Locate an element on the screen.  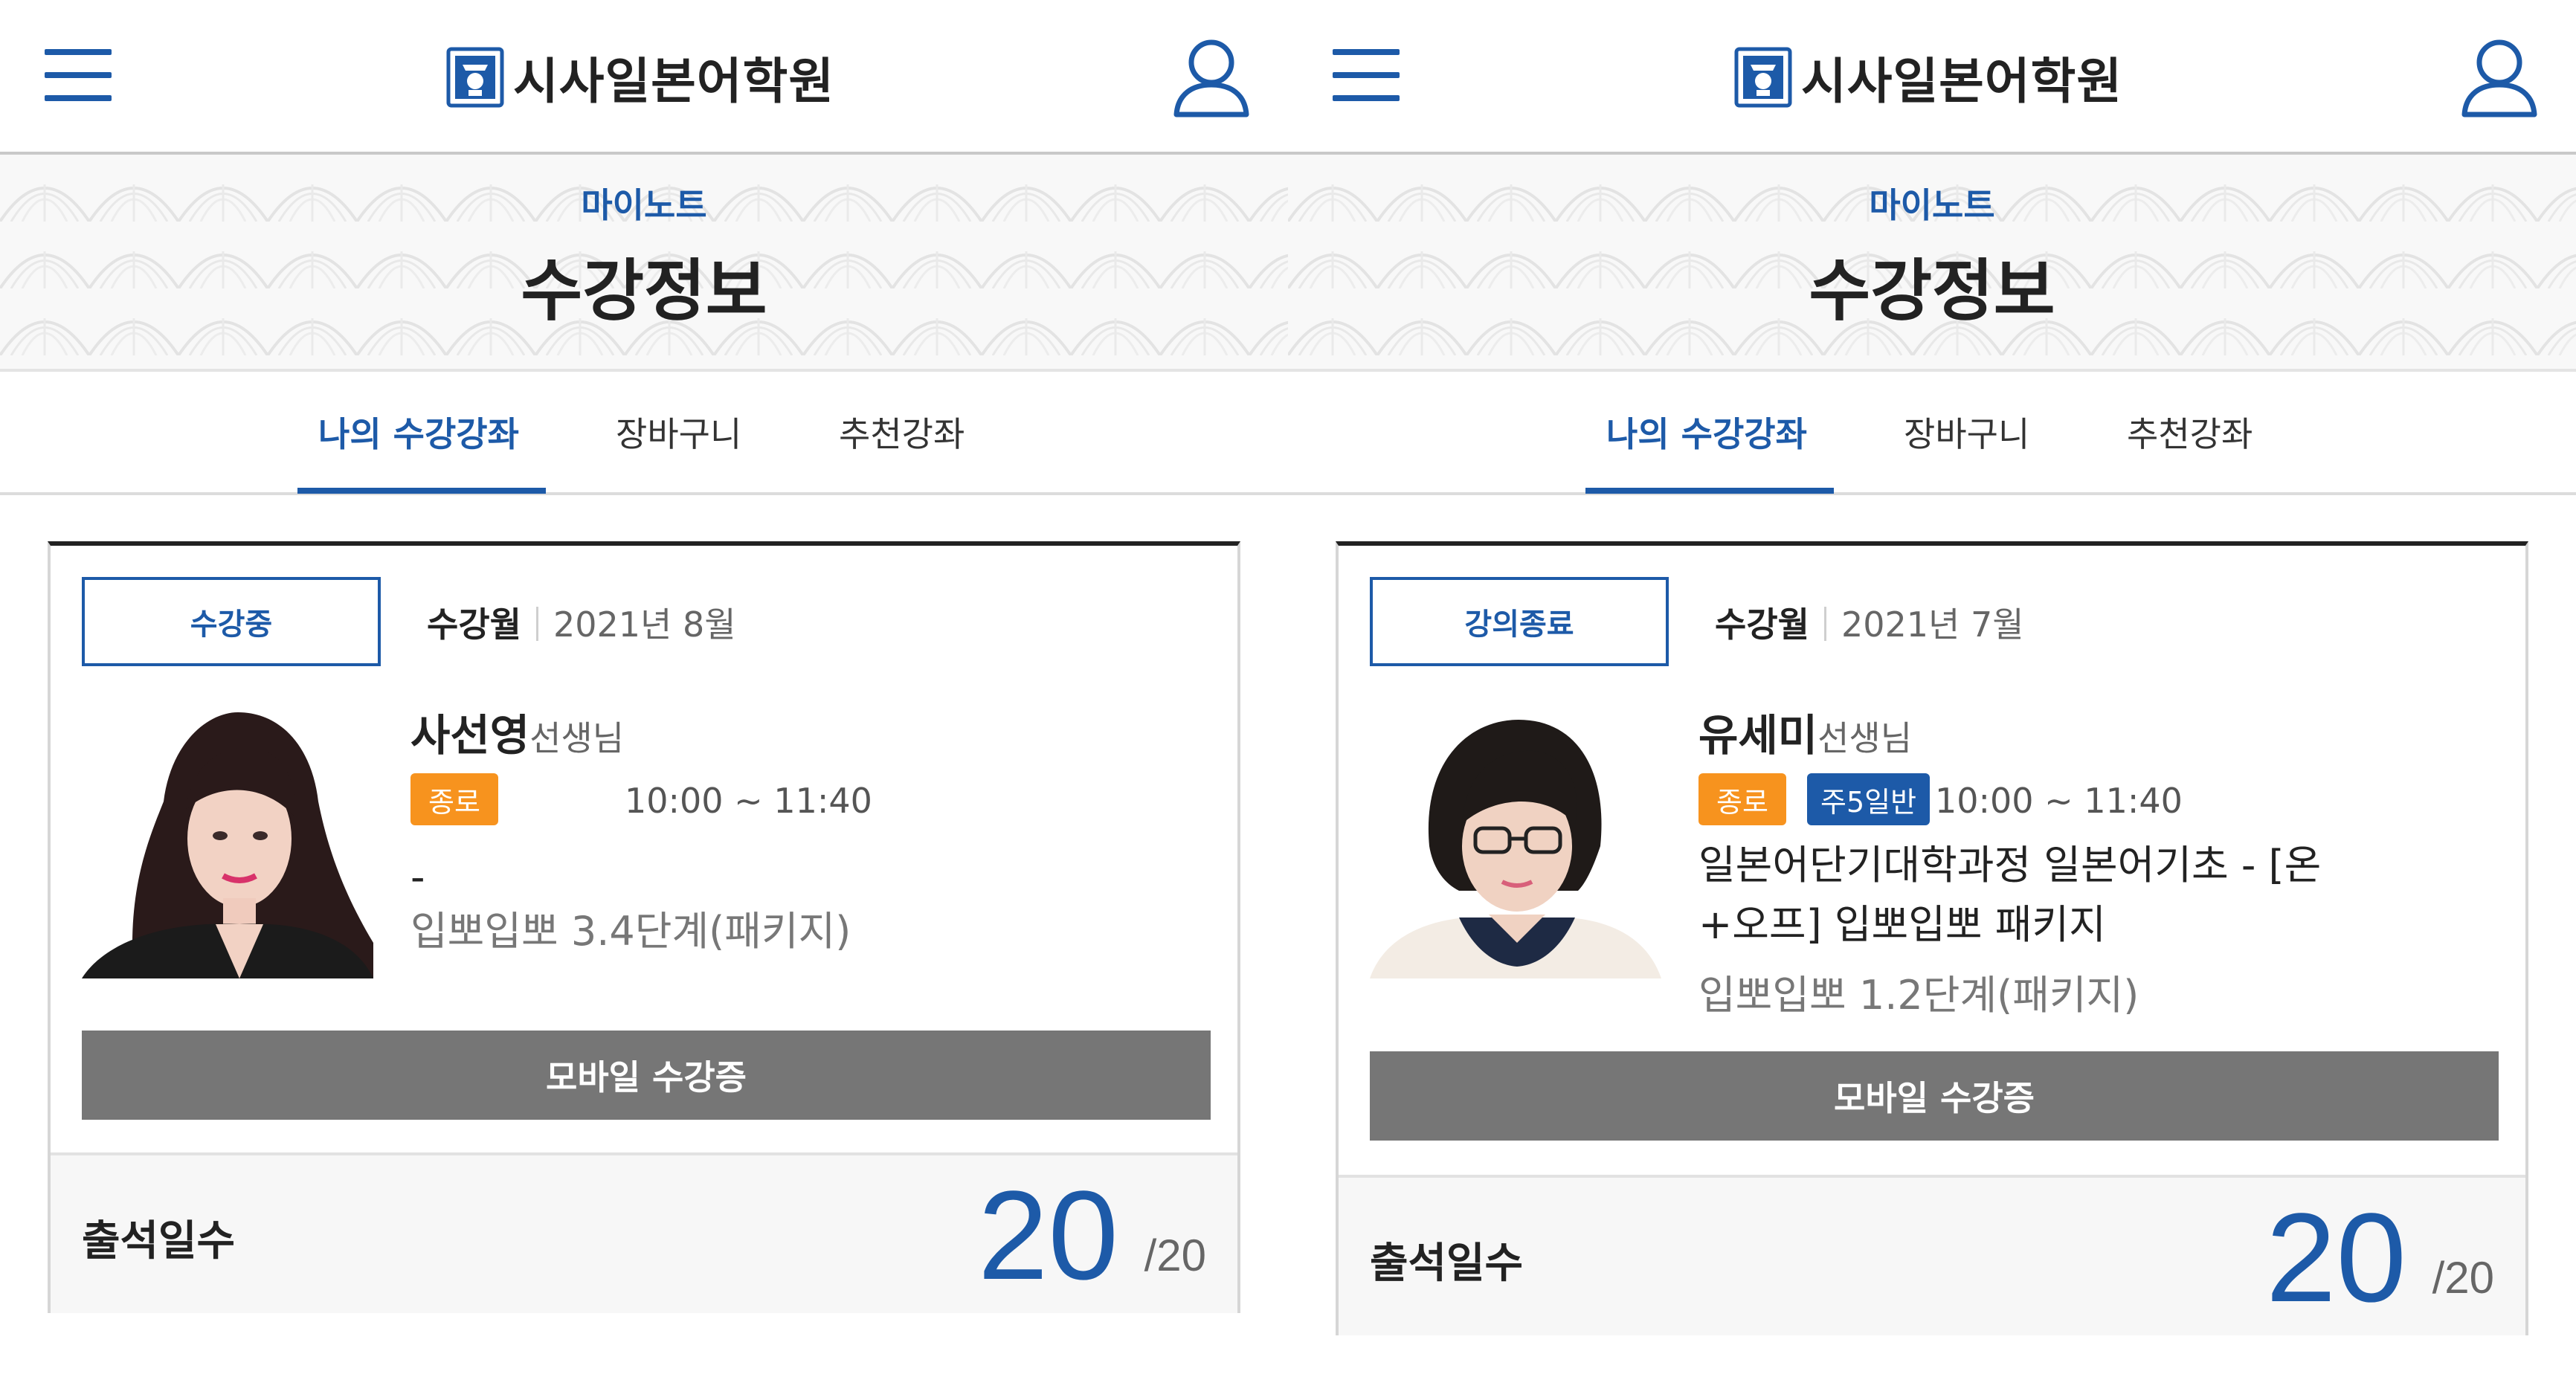
class-type-tag: 주5일반 is located at coordinates (1869, 799).